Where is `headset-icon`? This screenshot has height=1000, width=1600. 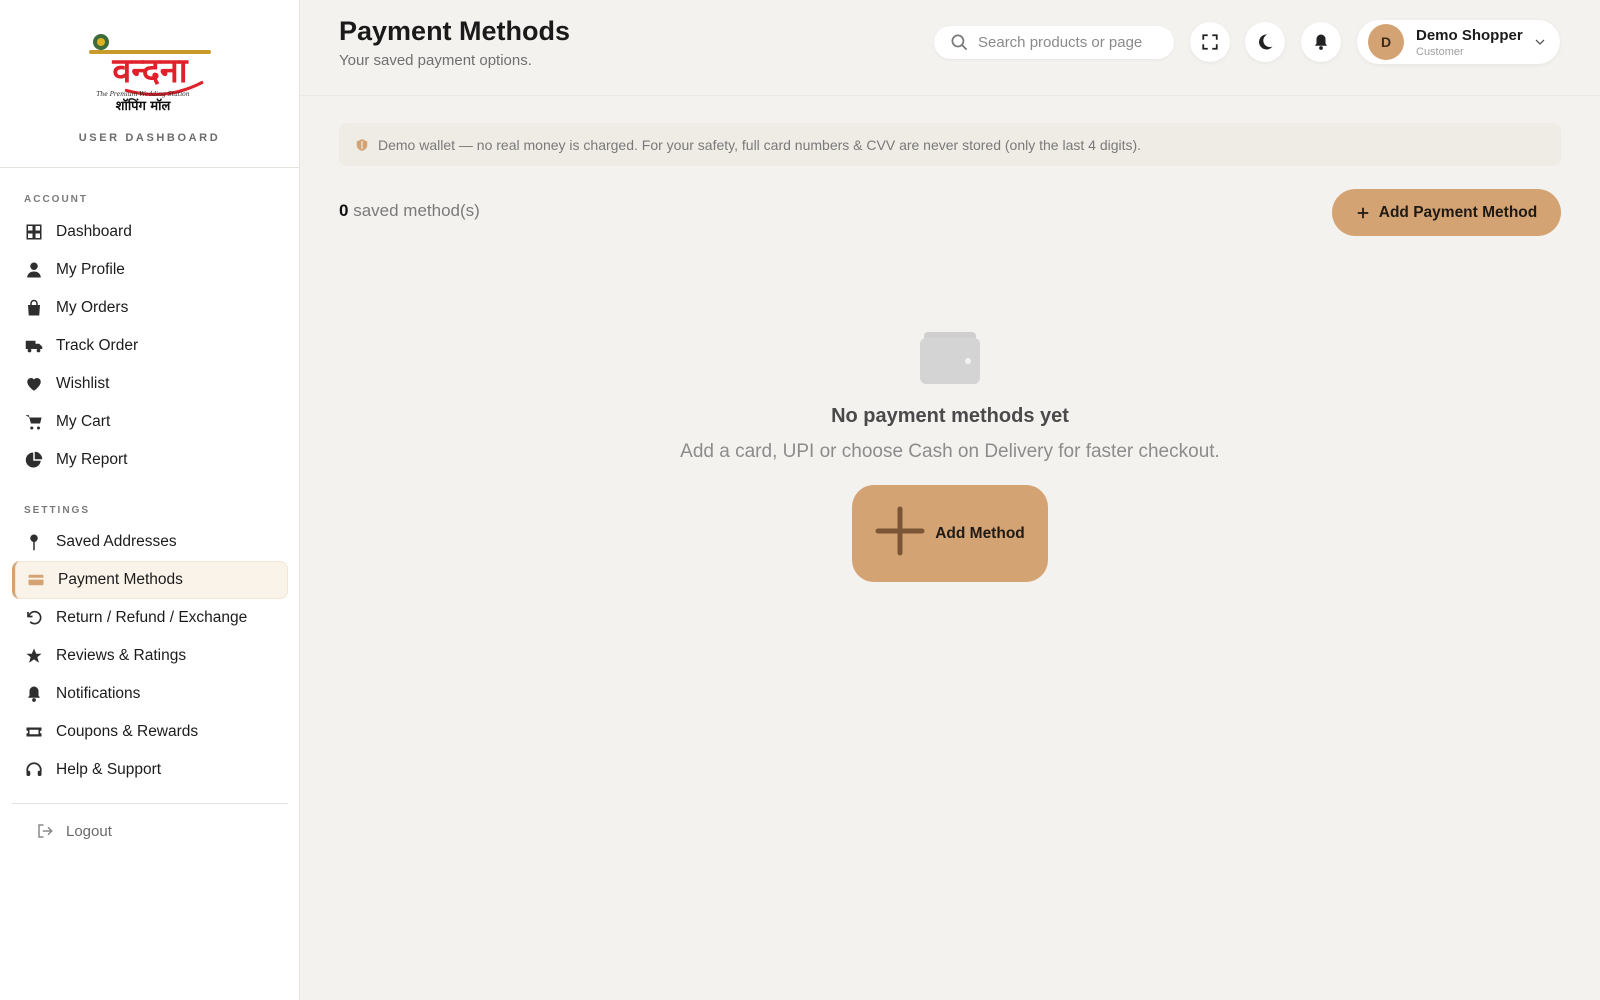
headset-icon is located at coordinates (34, 770).